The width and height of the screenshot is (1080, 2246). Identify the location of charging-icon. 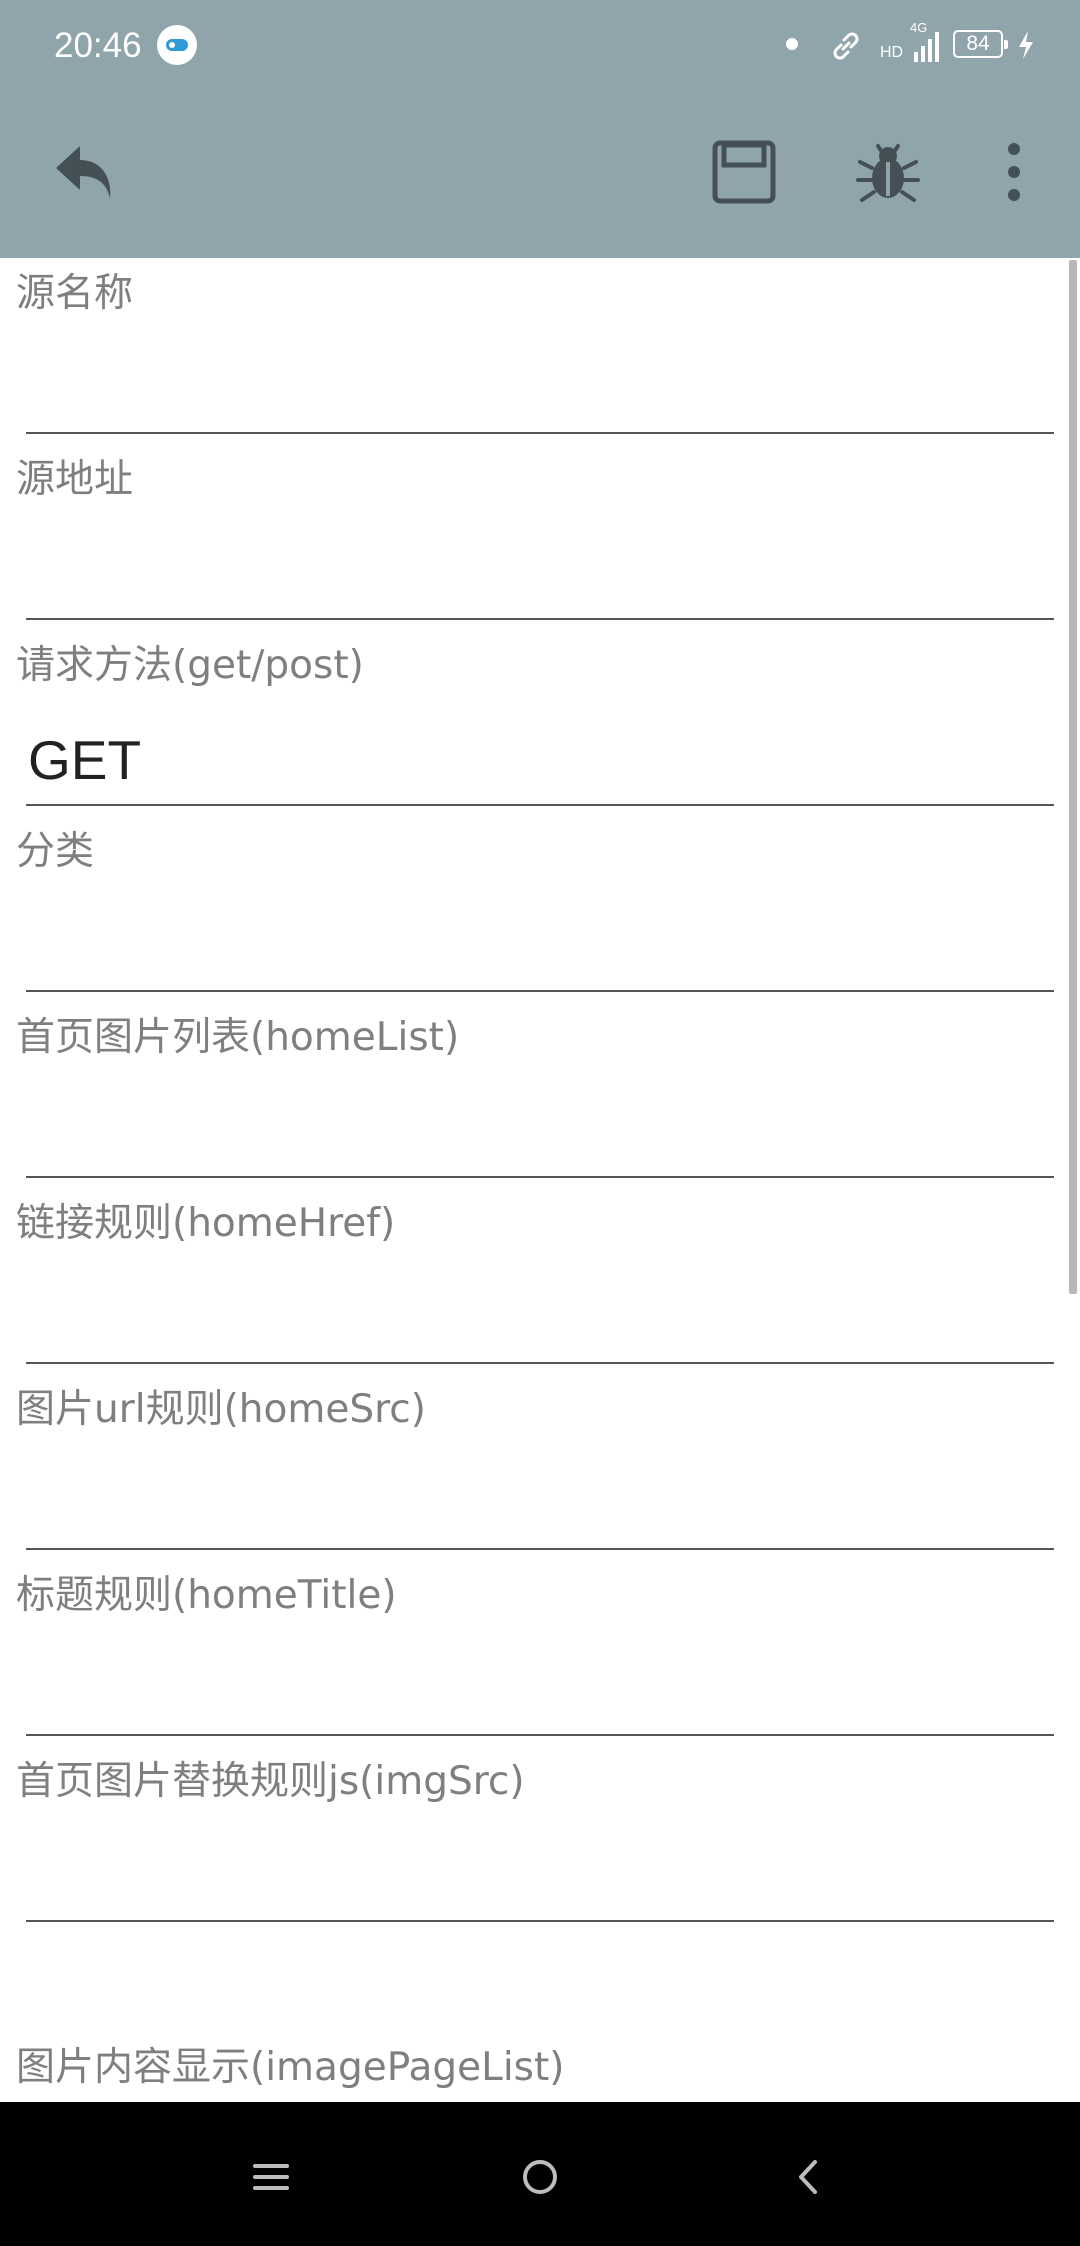
(1026, 47).